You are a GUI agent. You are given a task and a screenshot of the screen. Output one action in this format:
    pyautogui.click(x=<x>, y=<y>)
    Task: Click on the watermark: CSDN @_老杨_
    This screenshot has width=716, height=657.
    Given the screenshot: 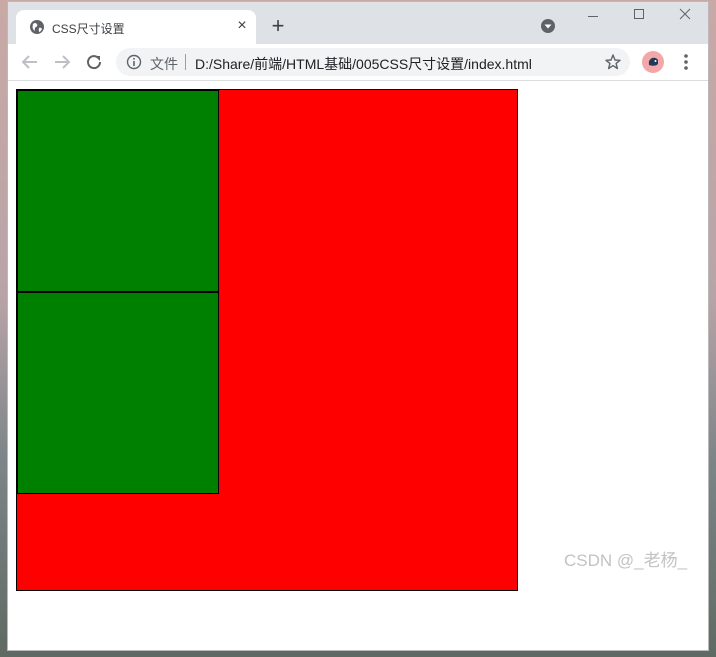 What is the action you would take?
    pyautogui.click(x=626, y=560)
    